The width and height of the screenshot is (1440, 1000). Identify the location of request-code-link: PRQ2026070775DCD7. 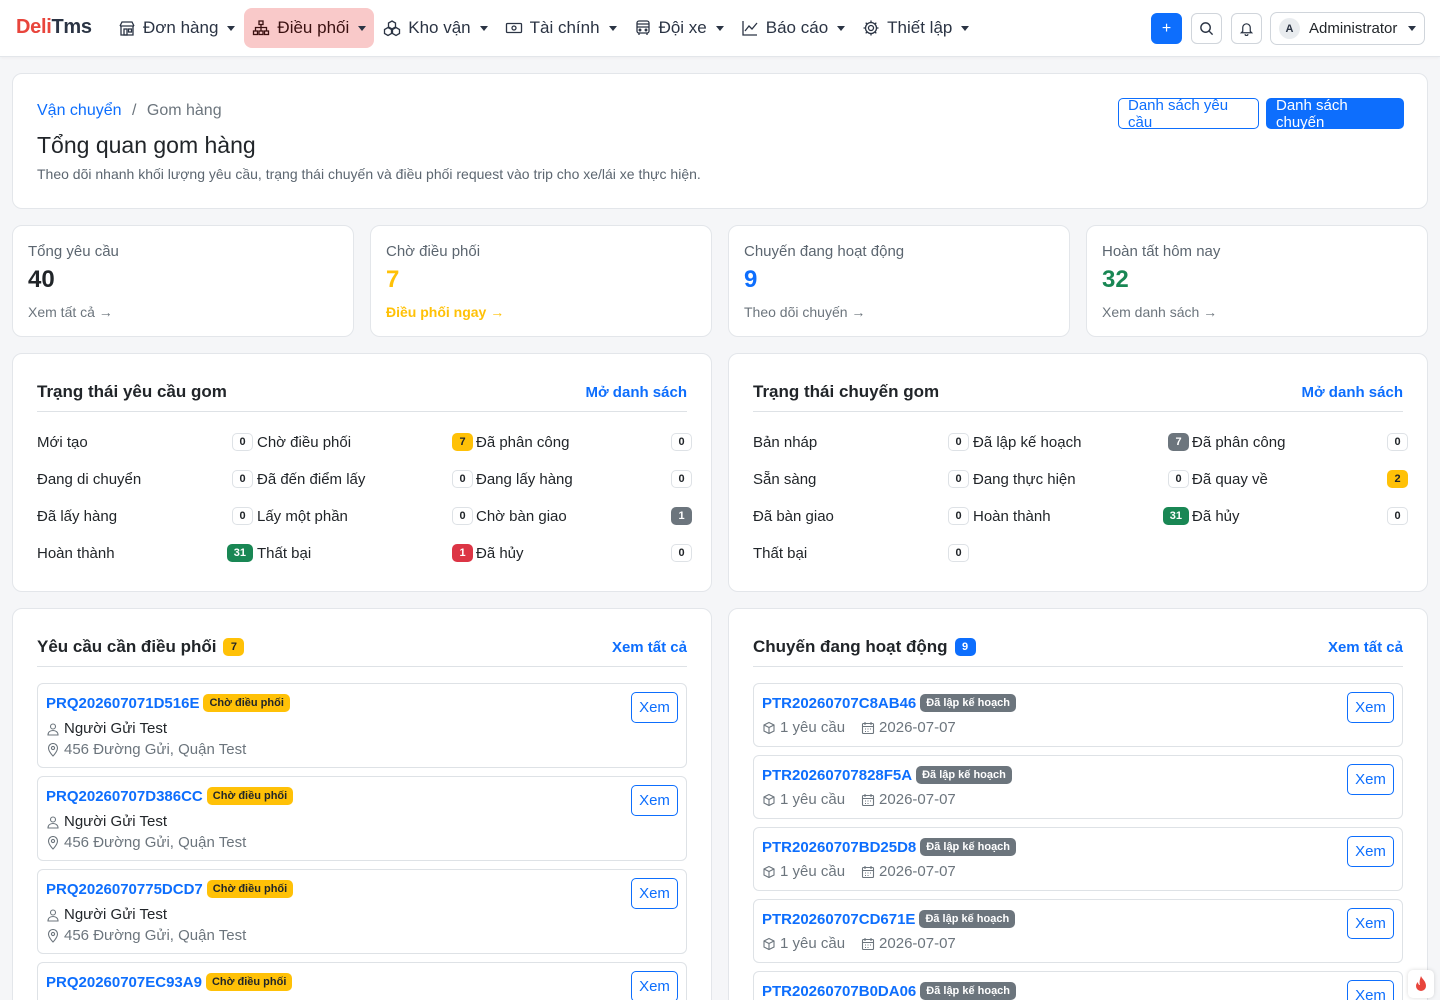
(124, 889).